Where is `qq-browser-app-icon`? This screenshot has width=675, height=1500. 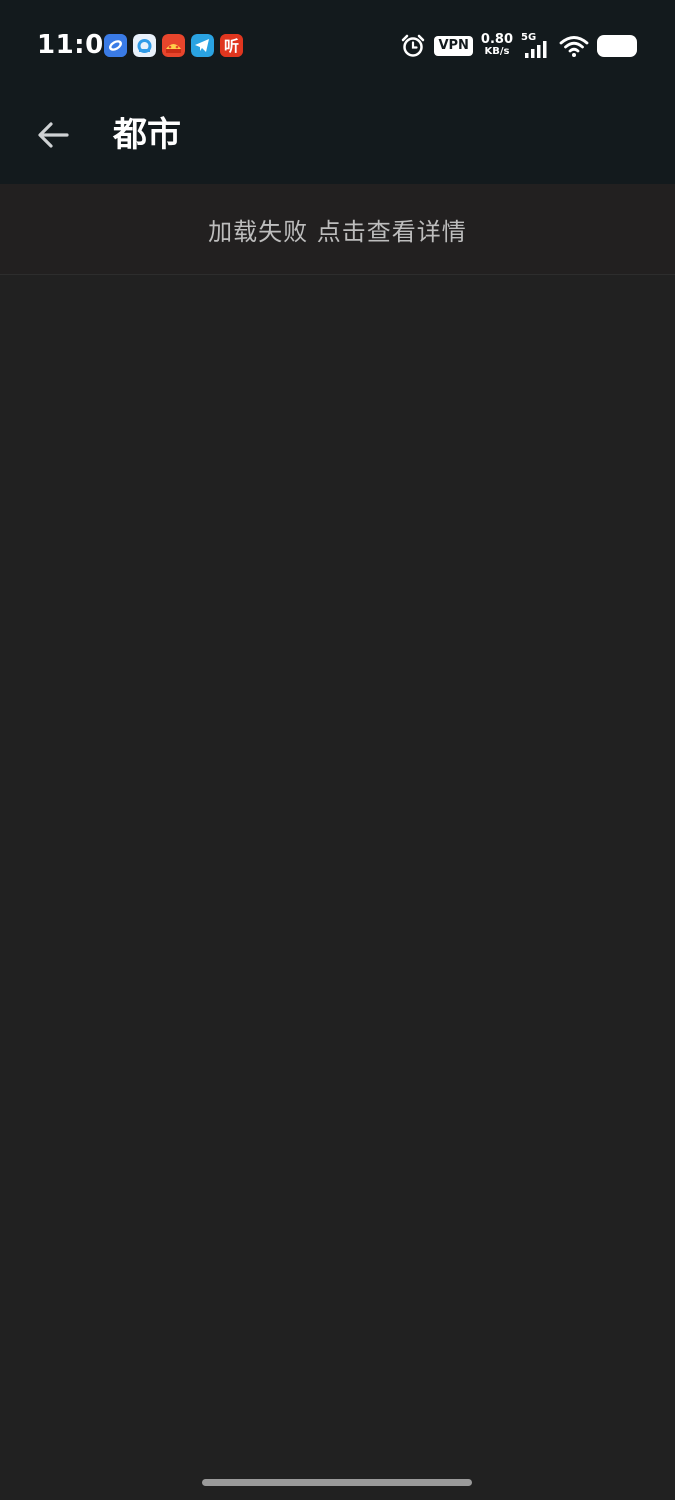
qq-browser-app-icon is located at coordinates (144, 45).